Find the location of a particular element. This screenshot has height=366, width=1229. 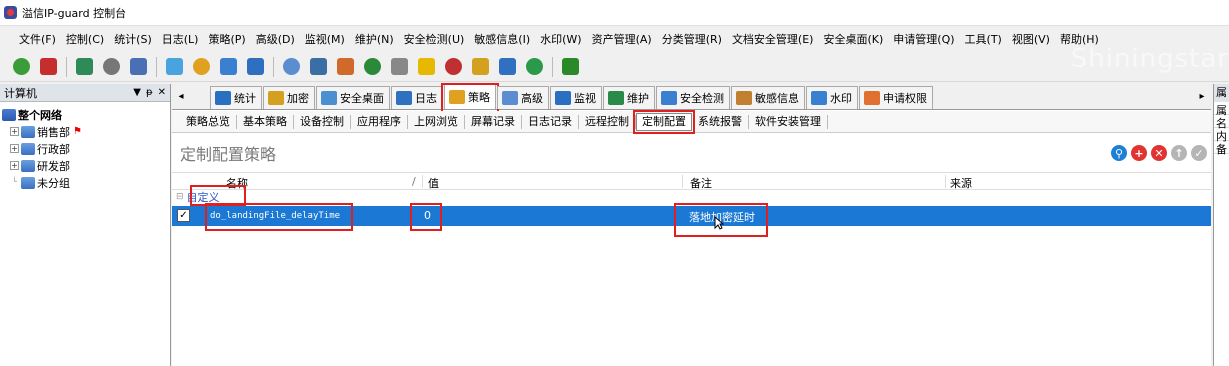

network-icon is located at coordinates (9, 114).